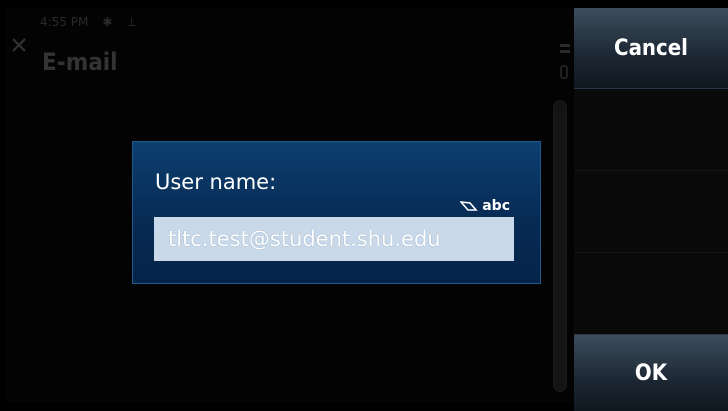 The height and width of the screenshot is (411, 728). I want to click on bluetooth-icon: ✱, so click(107, 22).